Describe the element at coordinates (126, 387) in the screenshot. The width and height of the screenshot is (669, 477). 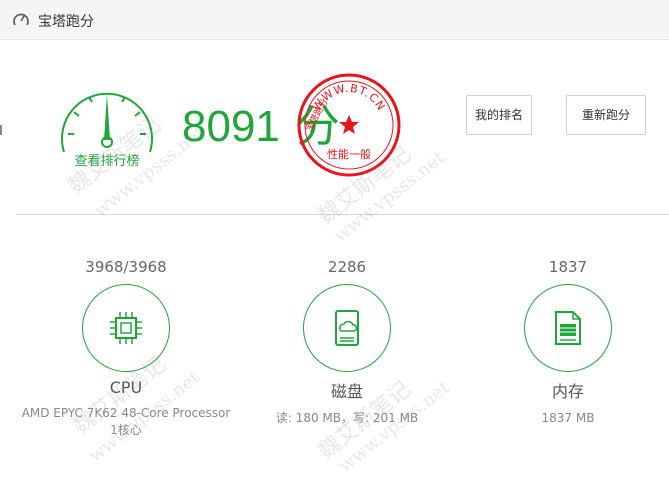
I see `cpu-label: CPU` at that location.